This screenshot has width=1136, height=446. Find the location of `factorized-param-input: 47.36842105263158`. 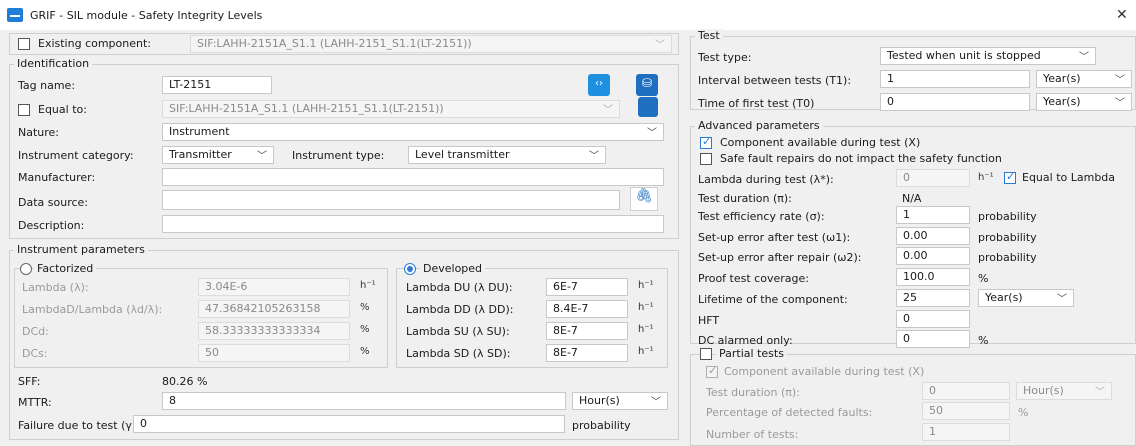

factorized-param-input: 47.36842105263158 is located at coordinates (274, 309).